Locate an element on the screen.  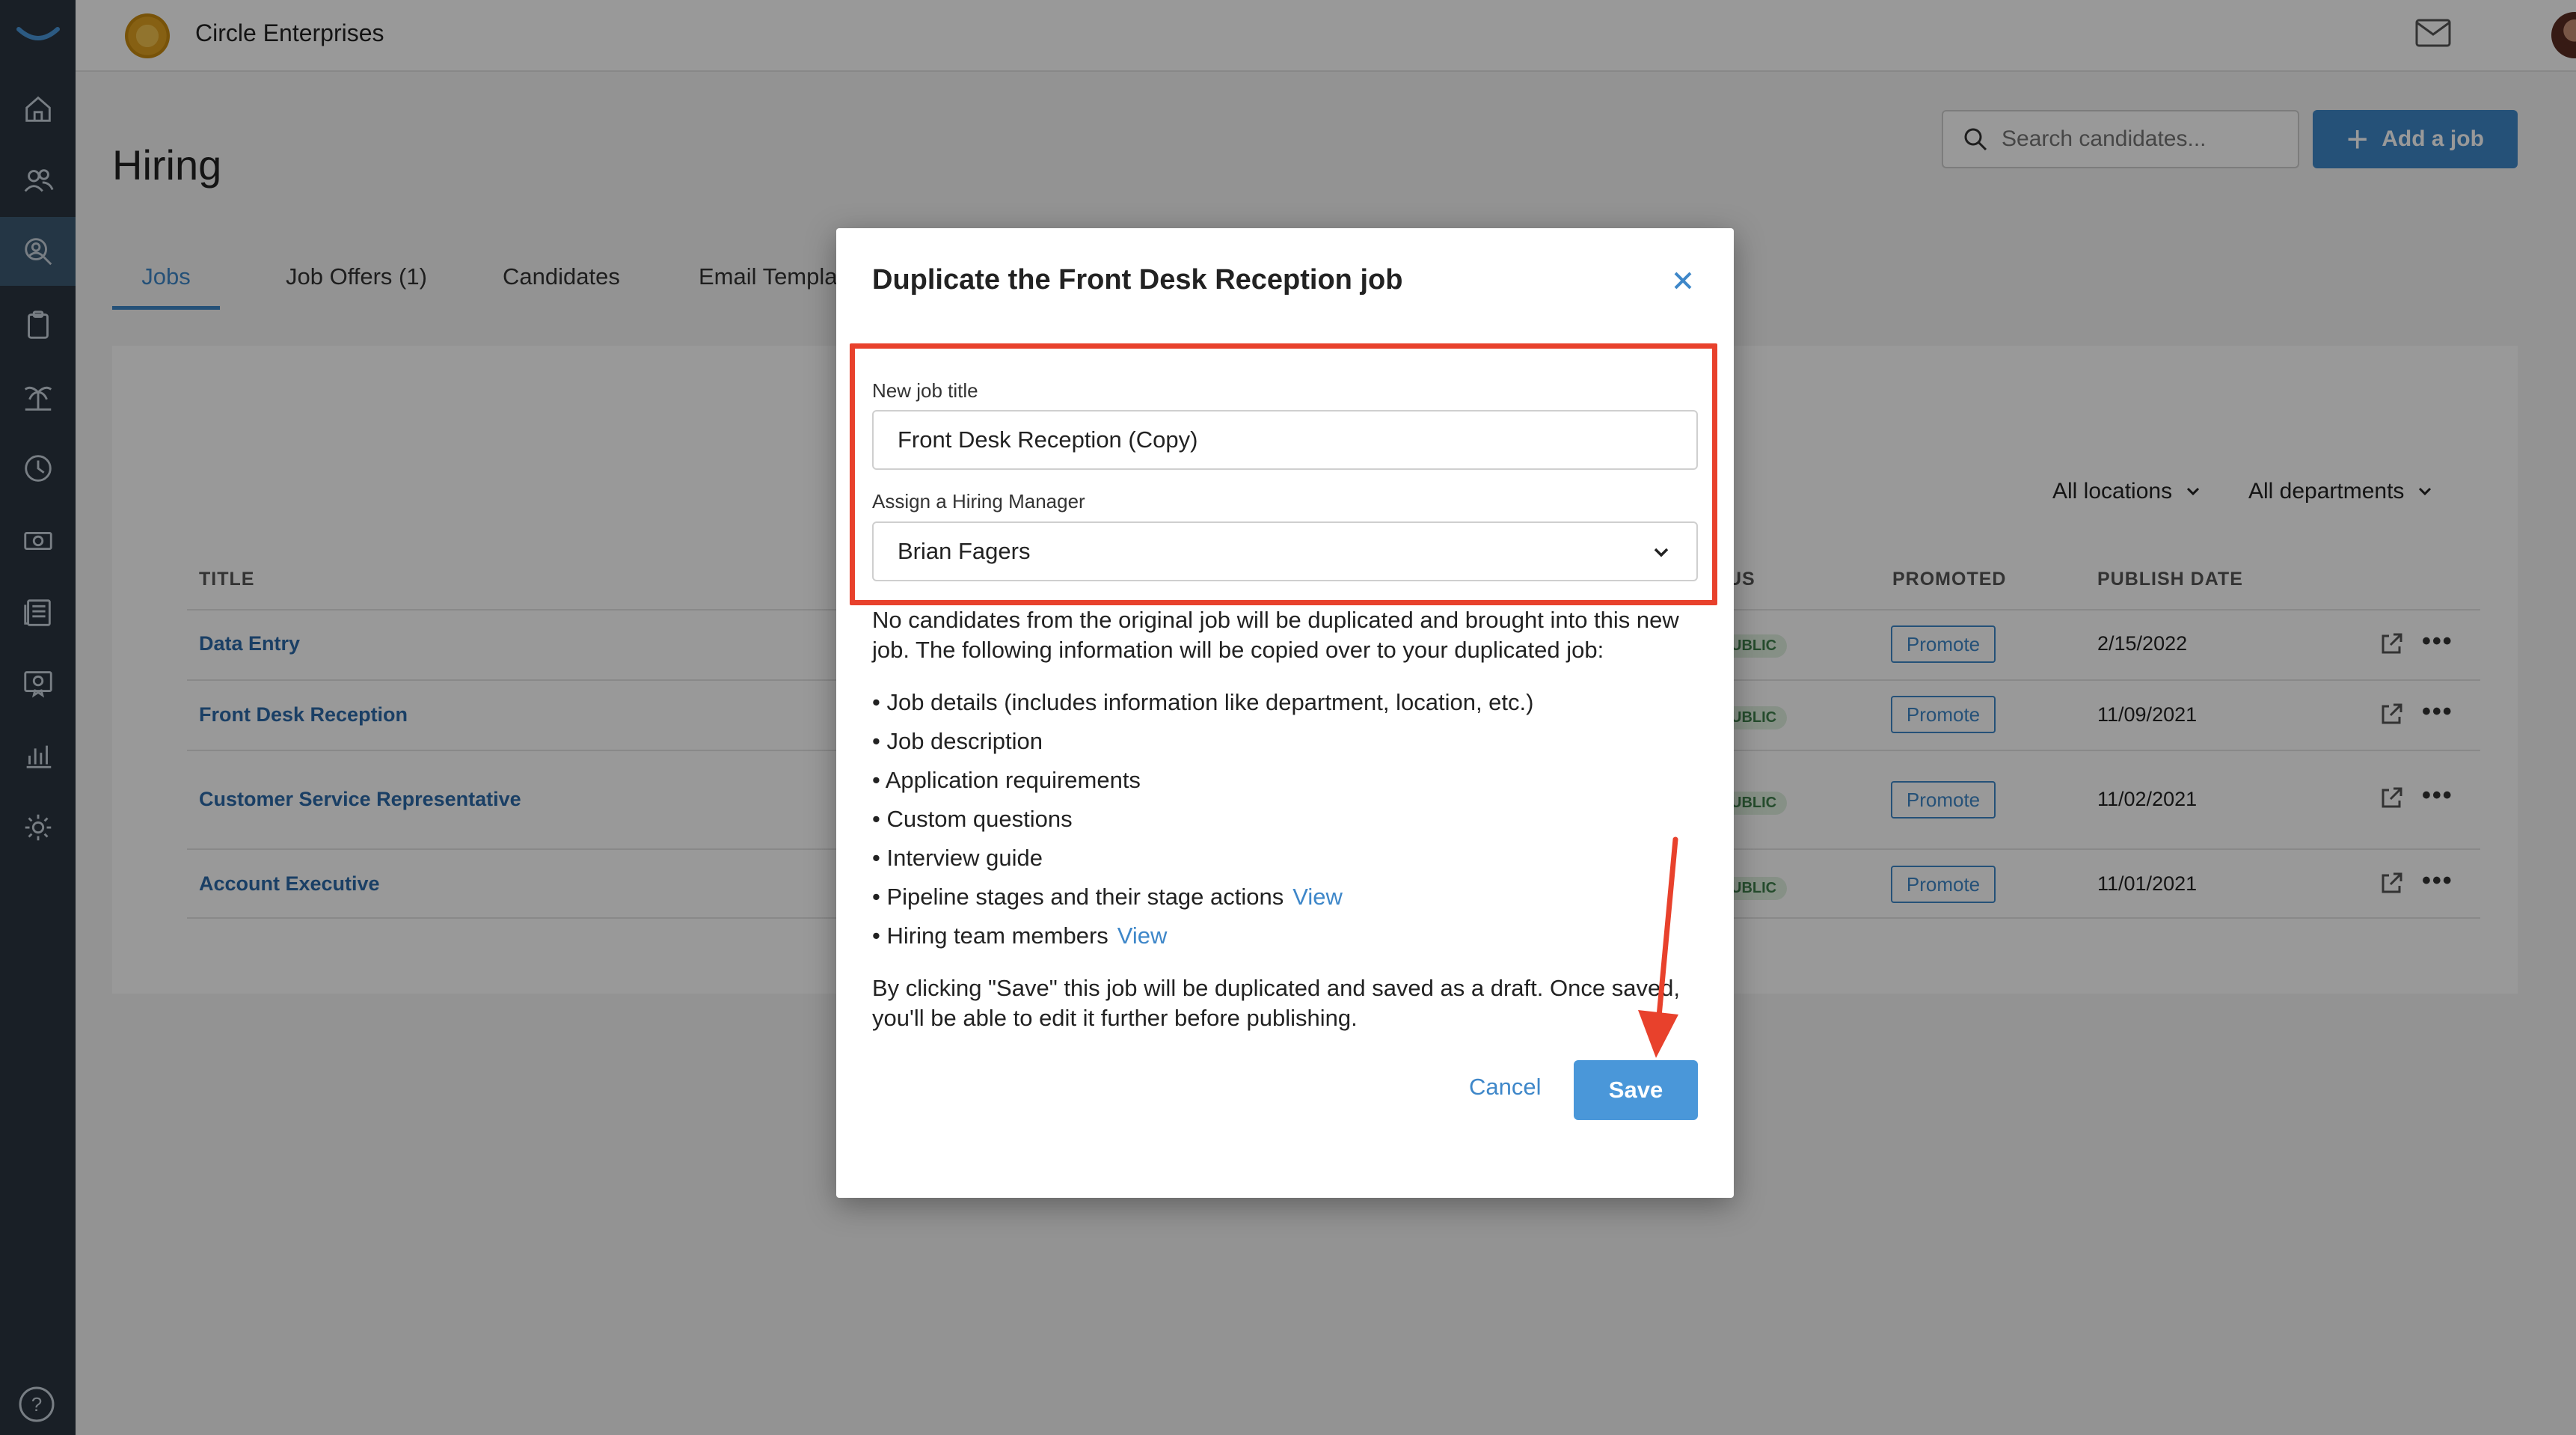
list-item: • Custom questions is located at coordinates (972, 820).